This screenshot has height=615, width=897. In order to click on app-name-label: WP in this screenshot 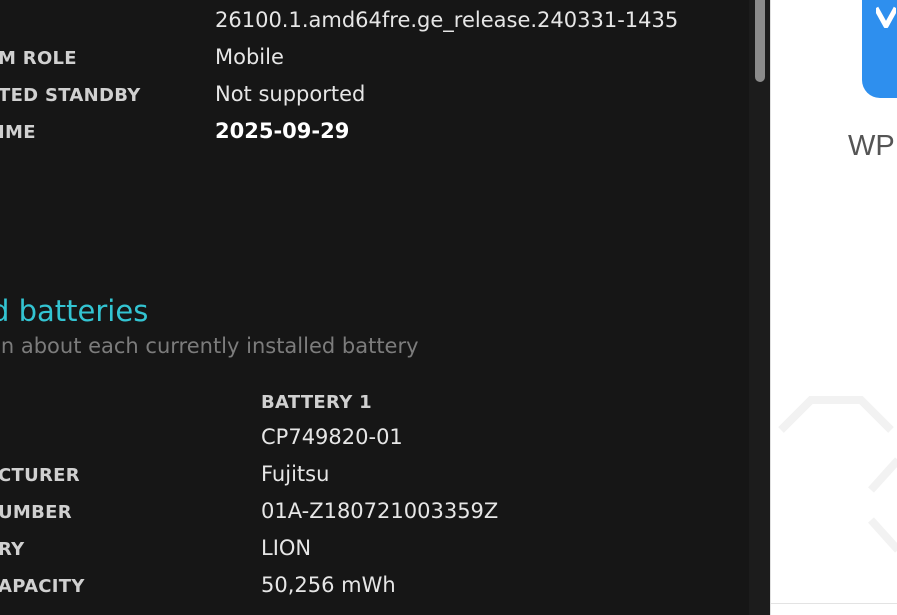, I will do `click(871, 146)`.